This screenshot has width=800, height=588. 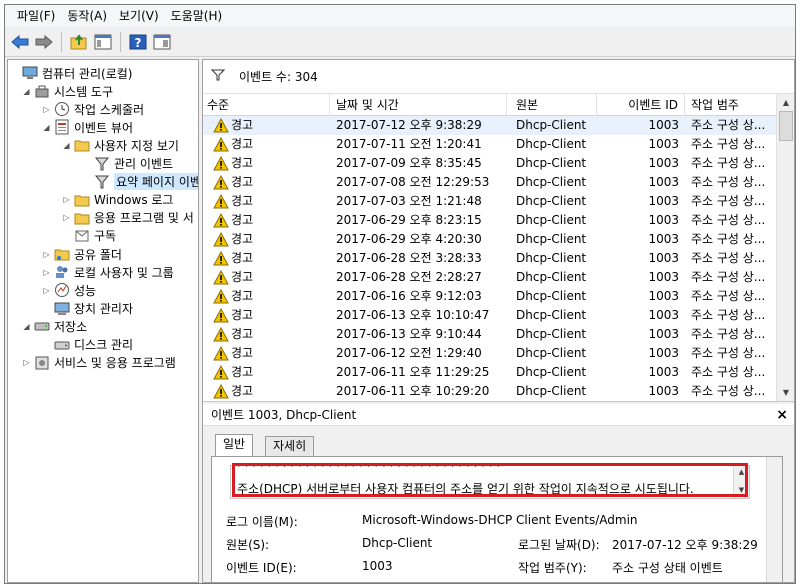 What do you see at coordinates (730, 105) in the screenshot?
I see `column-header-task-category: 작업 범주` at bounding box center [730, 105].